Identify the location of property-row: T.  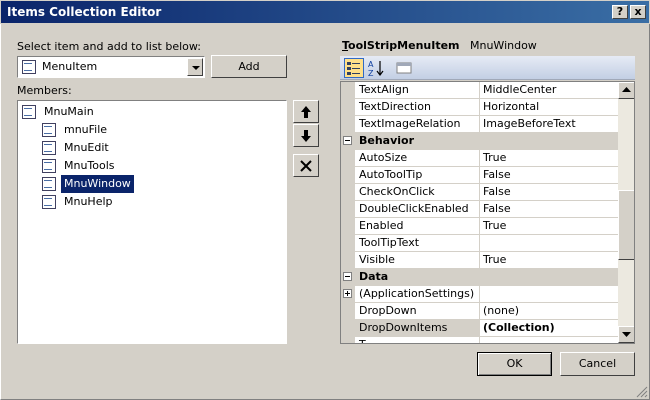
(480, 340).